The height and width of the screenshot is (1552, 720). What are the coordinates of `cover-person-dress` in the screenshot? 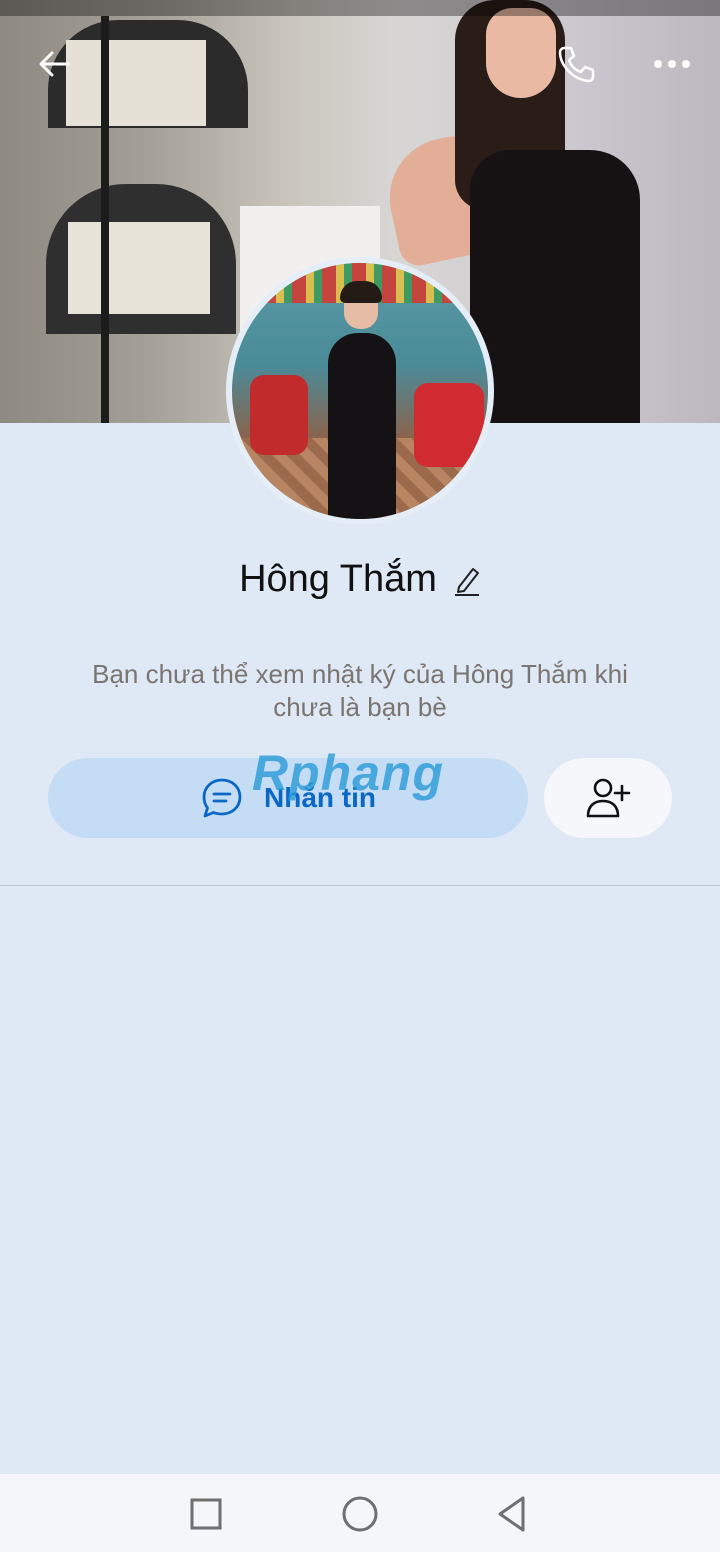 It's located at (555, 286).